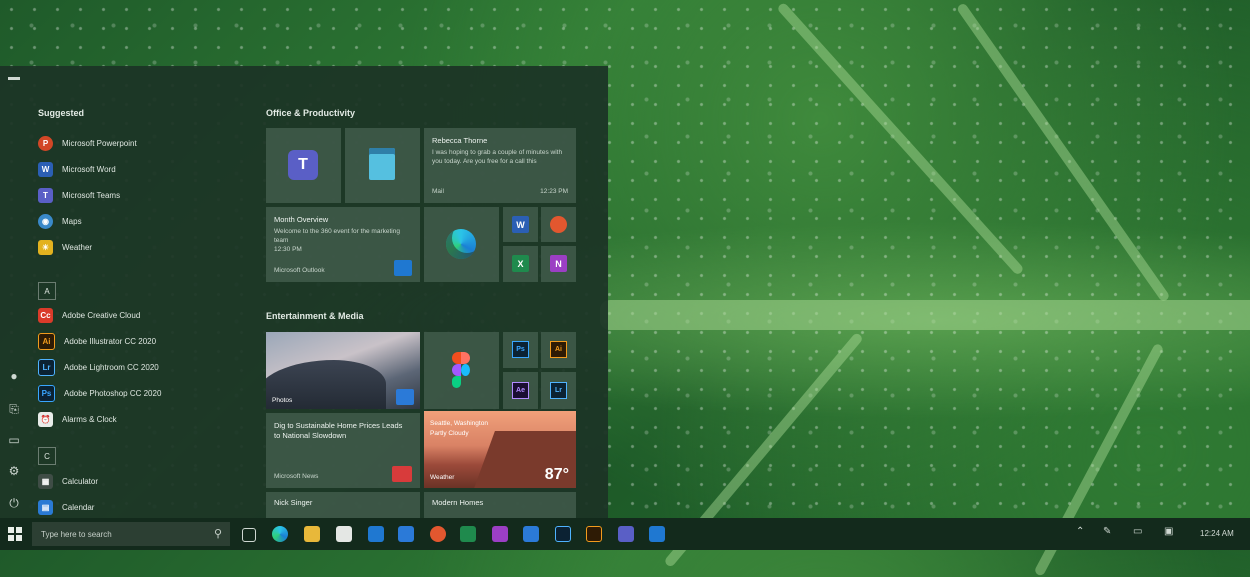 The height and width of the screenshot is (577, 1250). What do you see at coordinates (461, 370) in the screenshot?
I see `tile-figma` at bounding box center [461, 370].